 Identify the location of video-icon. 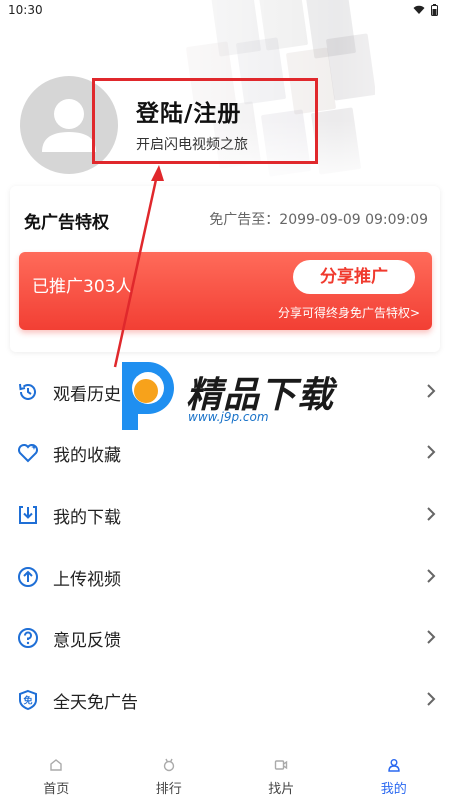
(281, 765).